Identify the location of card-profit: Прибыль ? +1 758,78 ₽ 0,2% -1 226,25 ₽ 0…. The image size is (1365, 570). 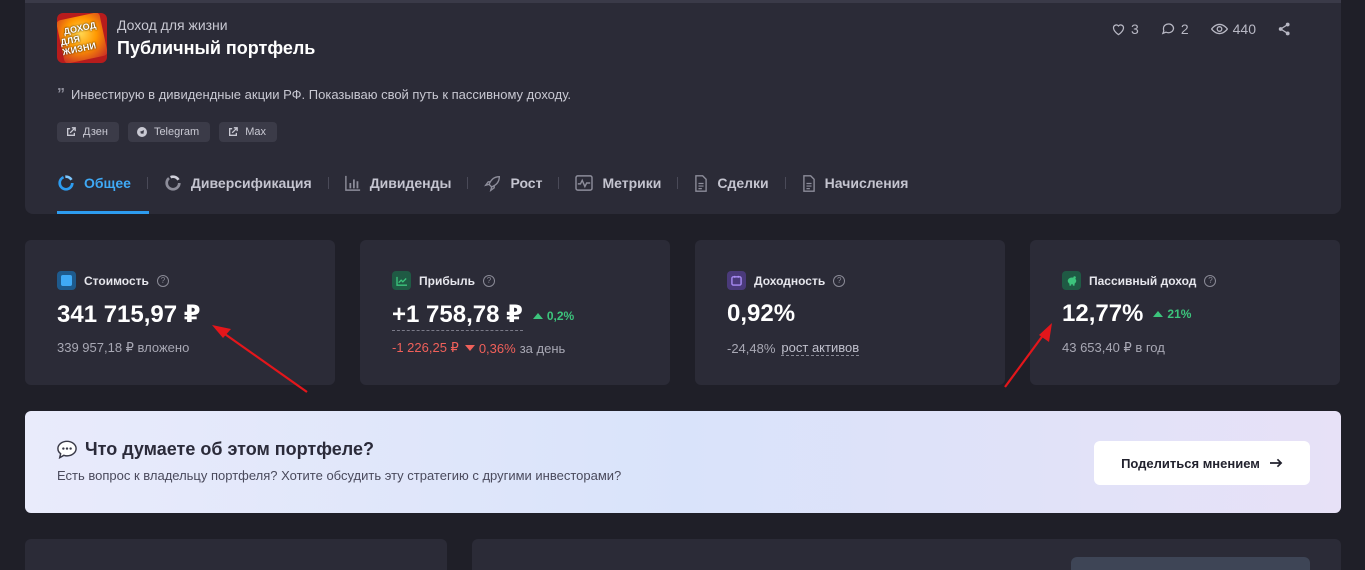
(515, 312).